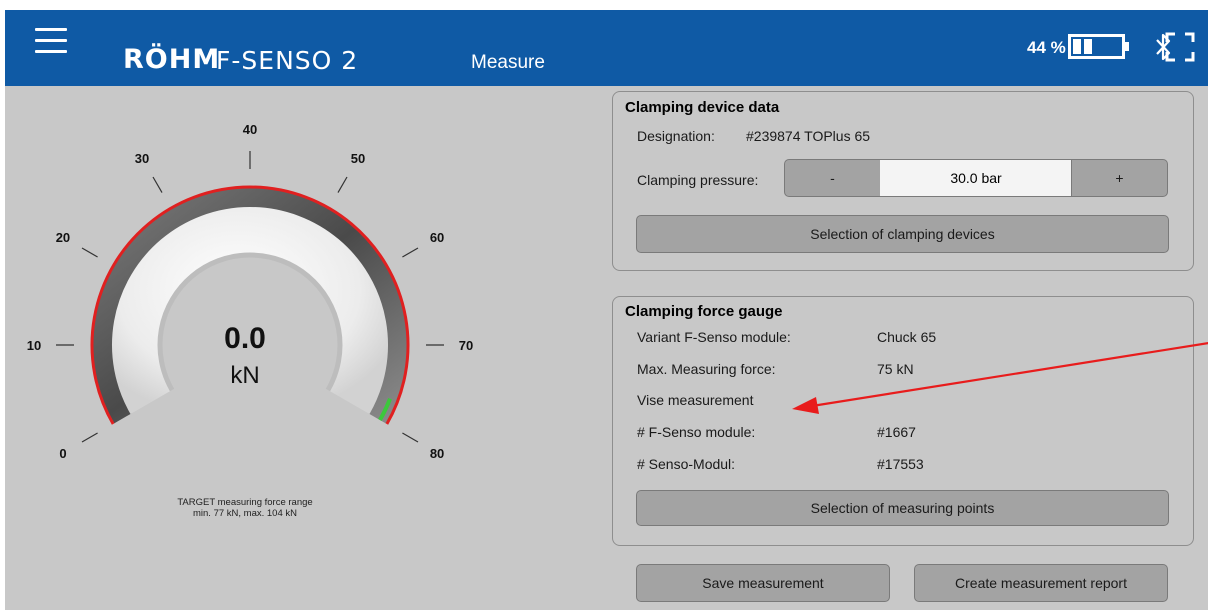 The height and width of the screenshot is (610, 1213). I want to click on battery-percent: 44 %, so click(1046, 47).